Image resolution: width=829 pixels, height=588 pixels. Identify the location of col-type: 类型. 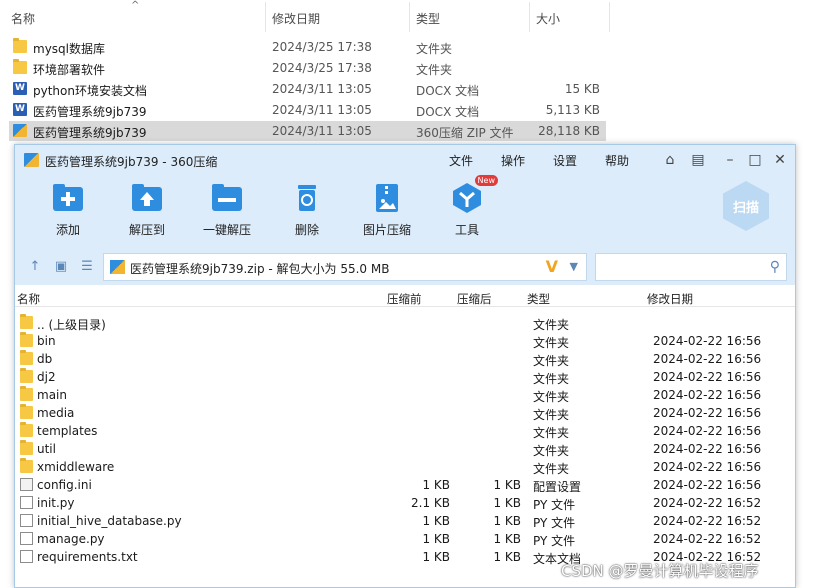
(538, 299).